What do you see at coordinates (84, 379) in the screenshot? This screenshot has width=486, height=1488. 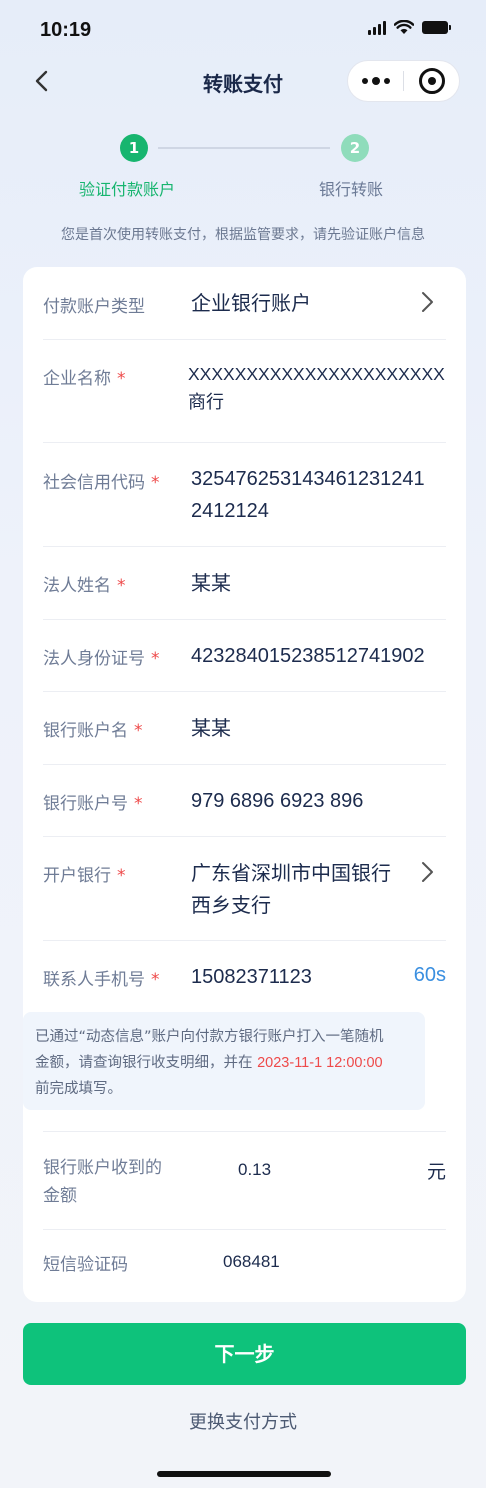 I see `company-name-label: 企业名称 *` at bounding box center [84, 379].